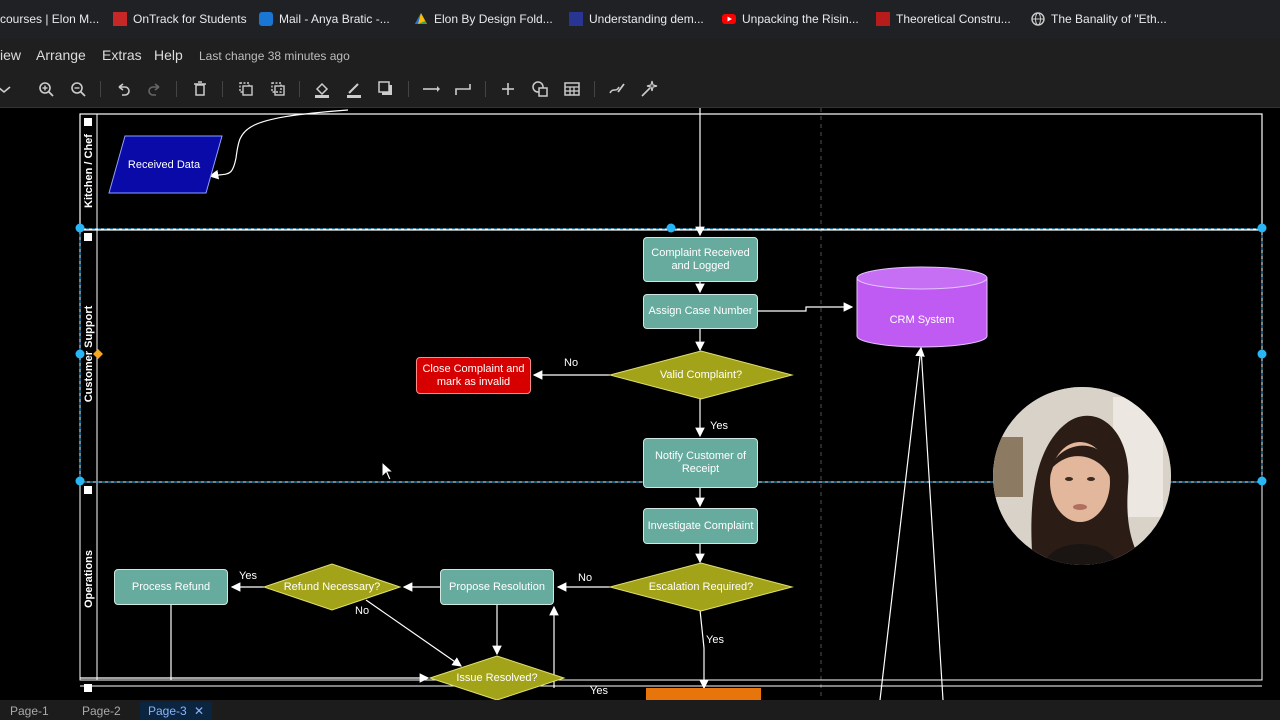  I want to click on zoom-in-icon, so click(46, 89).